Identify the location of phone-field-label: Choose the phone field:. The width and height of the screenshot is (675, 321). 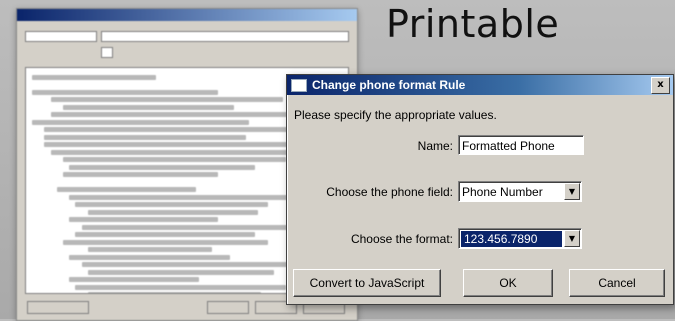
(389, 192).